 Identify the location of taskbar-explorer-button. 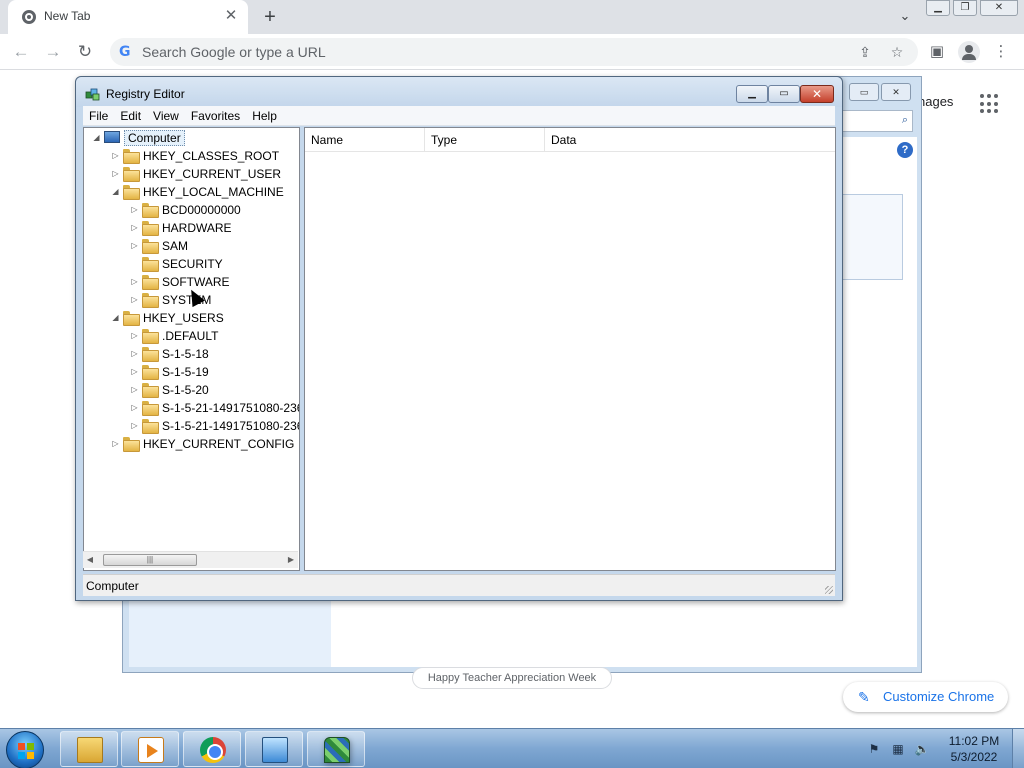
(89, 749).